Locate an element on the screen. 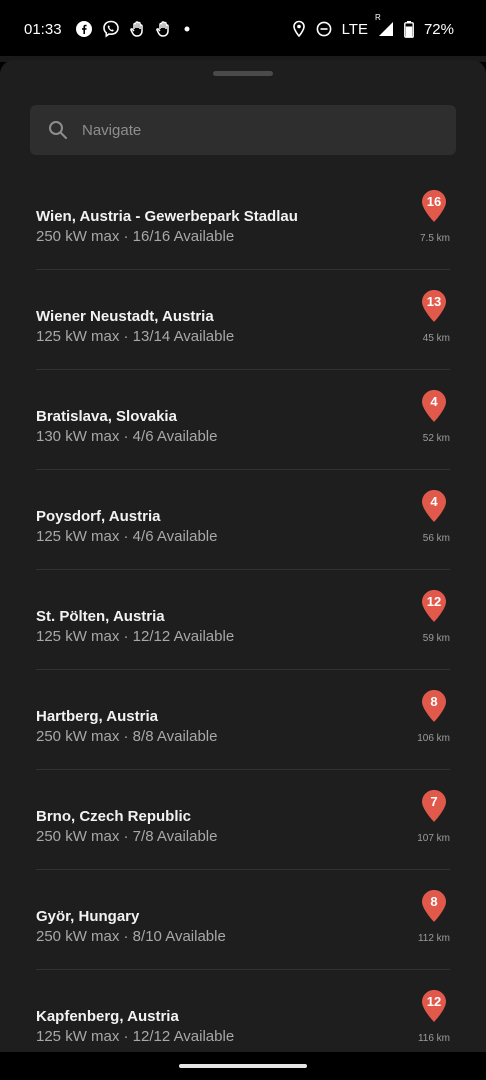 The image size is (486, 1080). search-placeholder: Navigate is located at coordinates (111, 130).